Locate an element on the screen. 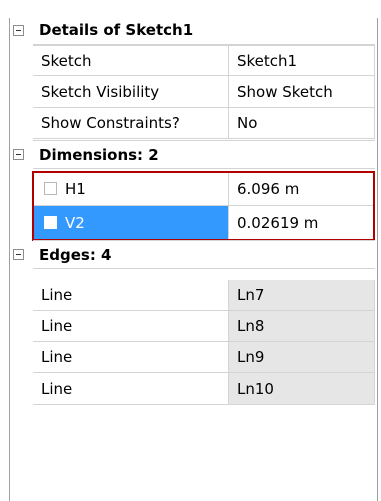 This screenshot has width=381, height=501. edge-name: Ln7 is located at coordinates (302, 295).